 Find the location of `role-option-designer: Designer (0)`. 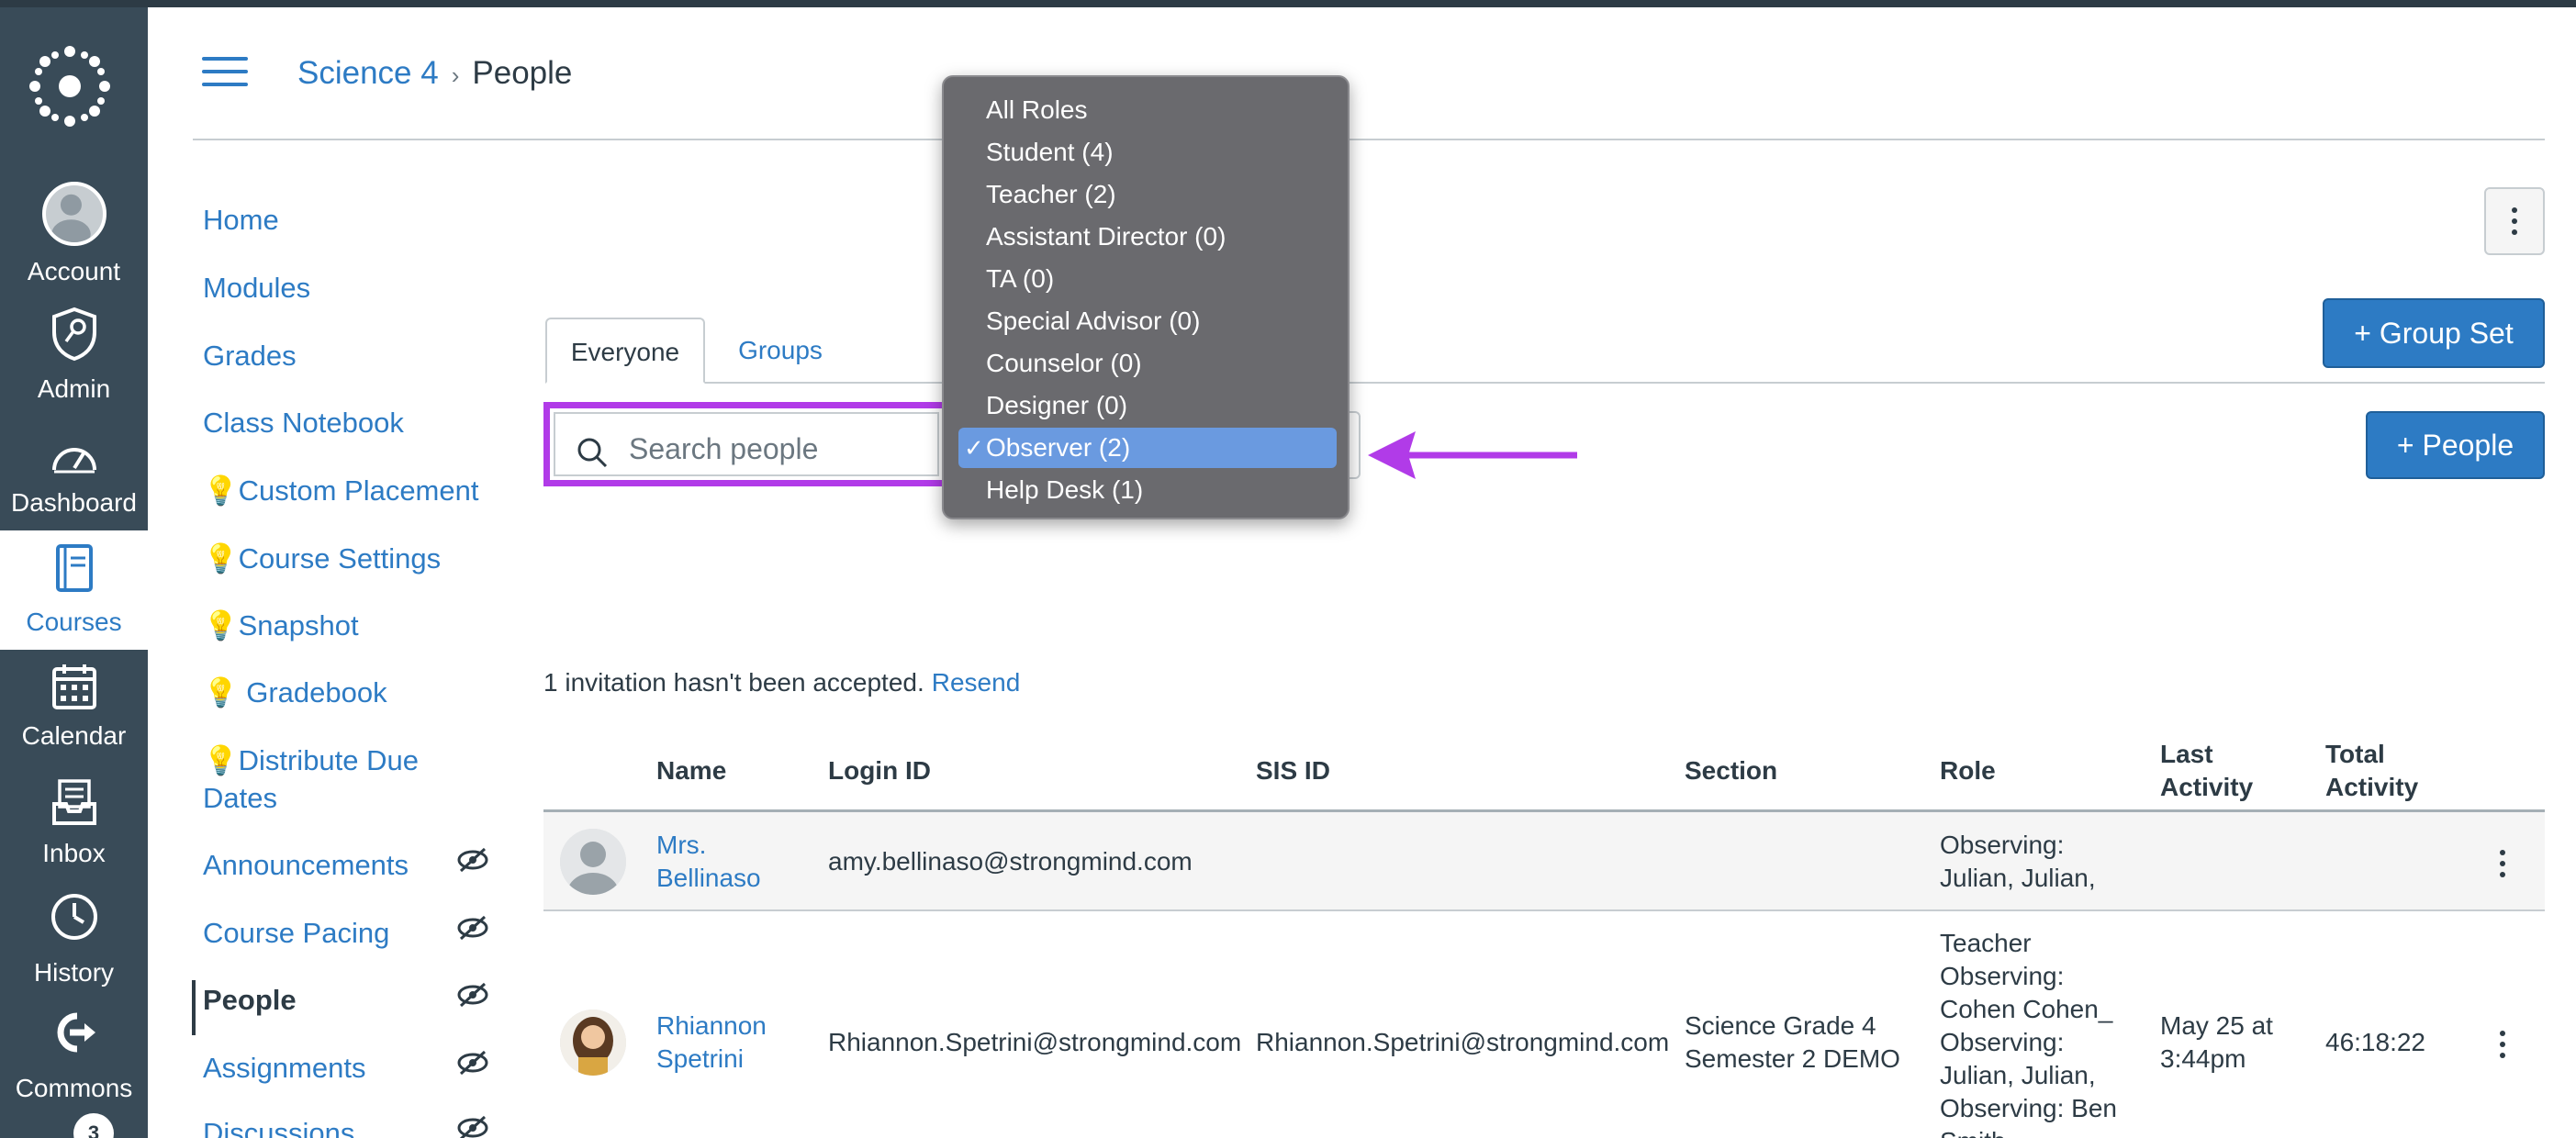

role-option-designer: Designer (0) is located at coordinates (1147, 405).